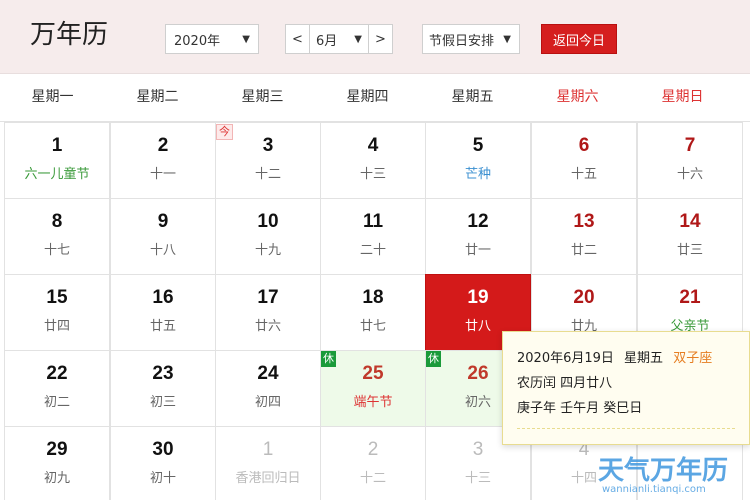  What do you see at coordinates (69, 35) in the screenshot?
I see `app-title: 万年历` at bounding box center [69, 35].